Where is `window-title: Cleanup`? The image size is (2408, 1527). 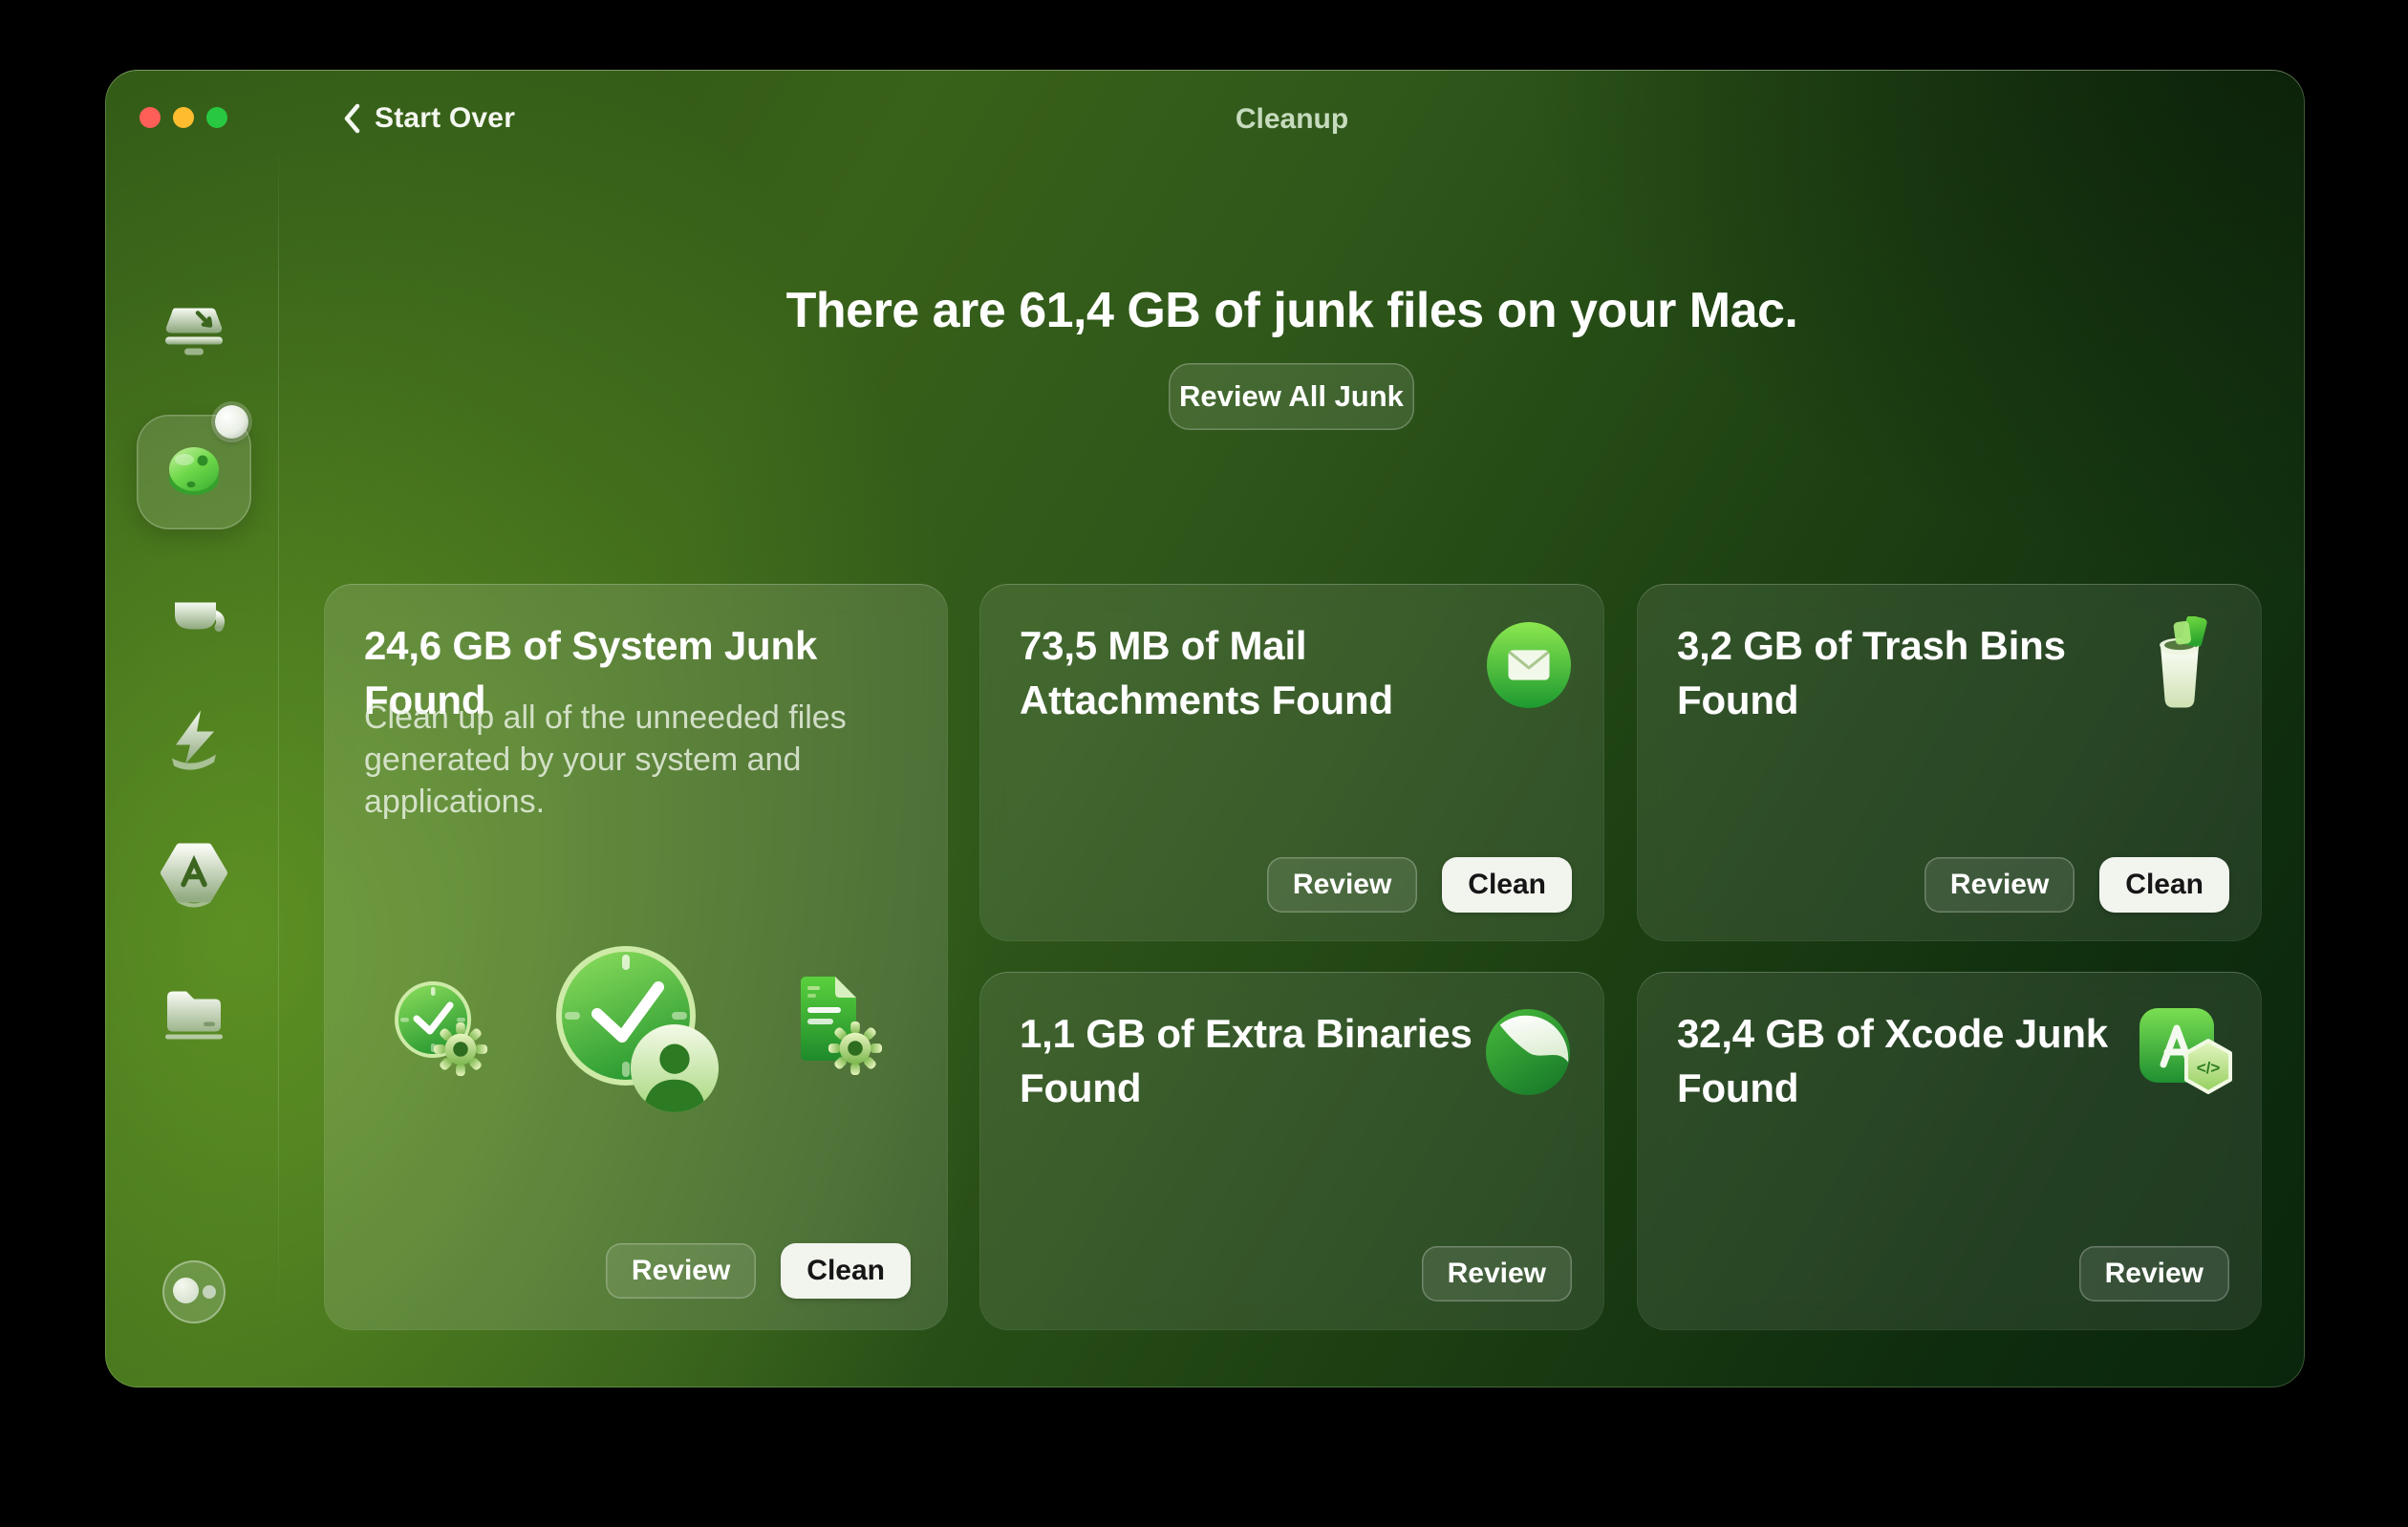 window-title: Cleanup is located at coordinates (1292, 119).